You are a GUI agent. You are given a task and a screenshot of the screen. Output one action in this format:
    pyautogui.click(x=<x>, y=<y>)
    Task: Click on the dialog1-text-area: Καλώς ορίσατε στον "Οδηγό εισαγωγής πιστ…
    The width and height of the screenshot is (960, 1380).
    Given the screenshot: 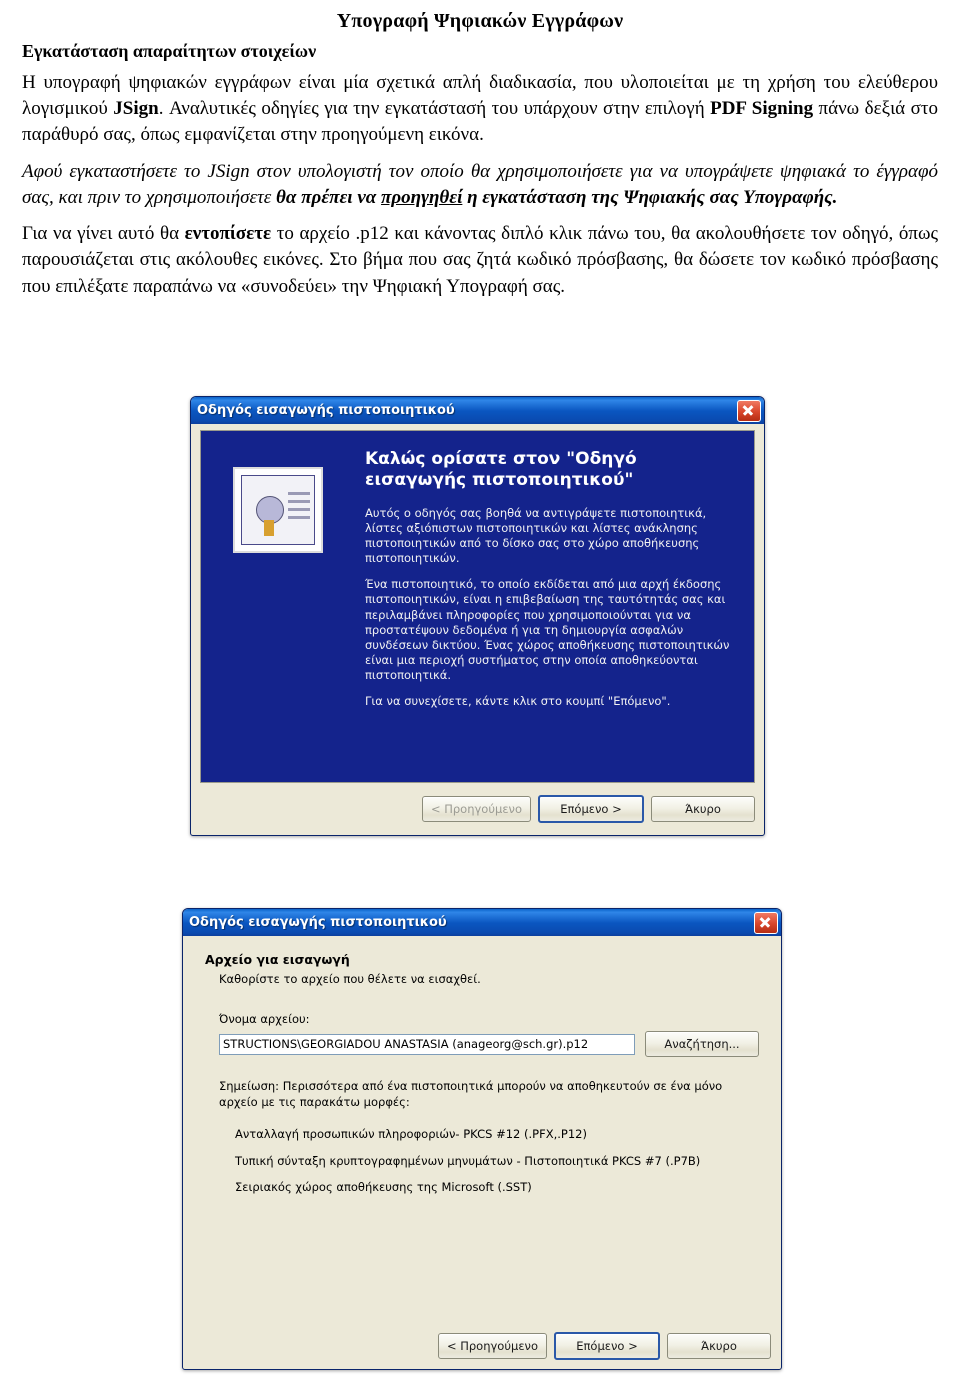 What is the action you would take?
    pyautogui.click(x=557, y=606)
    